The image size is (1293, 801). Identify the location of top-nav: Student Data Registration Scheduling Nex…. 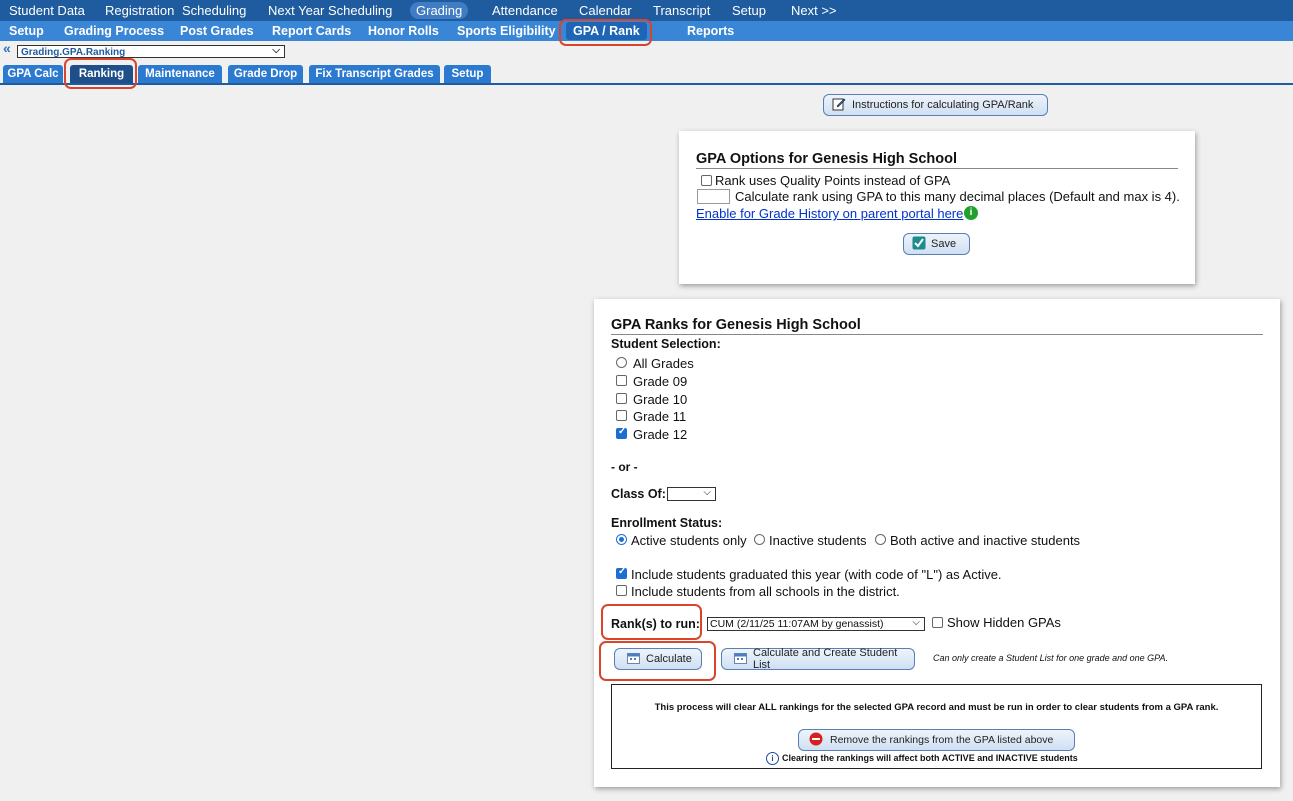
(646, 10).